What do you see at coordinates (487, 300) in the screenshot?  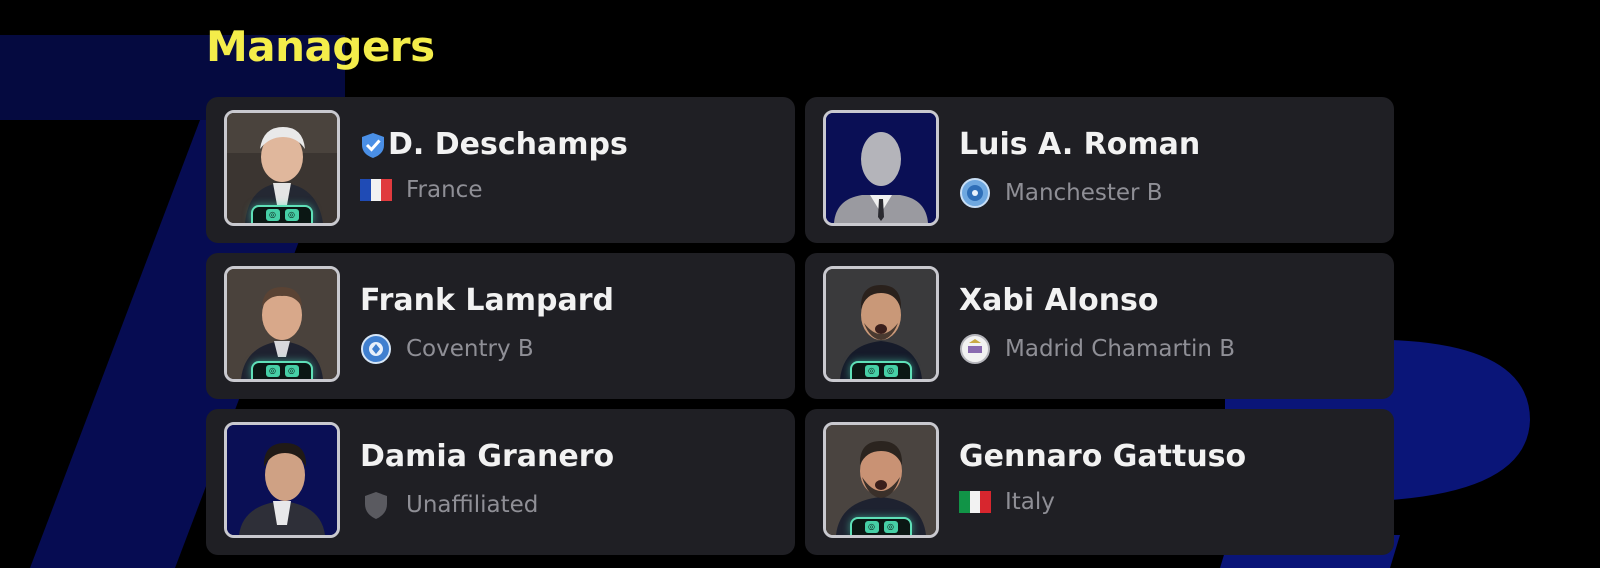 I see `manager-name: Frank Lampard` at bounding box center [487, 300].